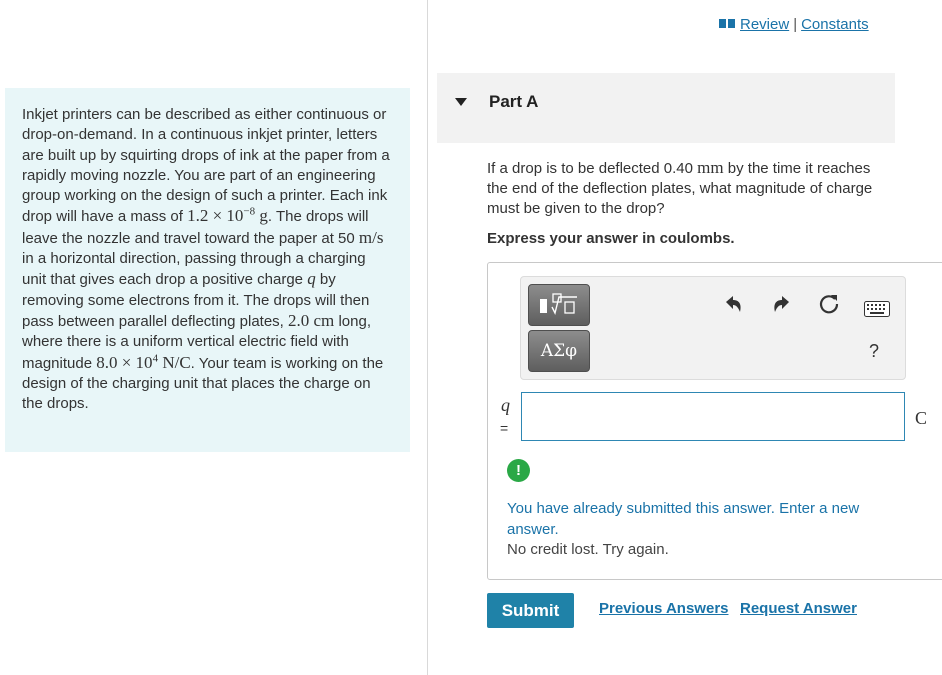 This screenshot has width=942, height=675. Describe the element at coordinates (514, 101) in the screenshot. I see `part-title: Part A` at that location.